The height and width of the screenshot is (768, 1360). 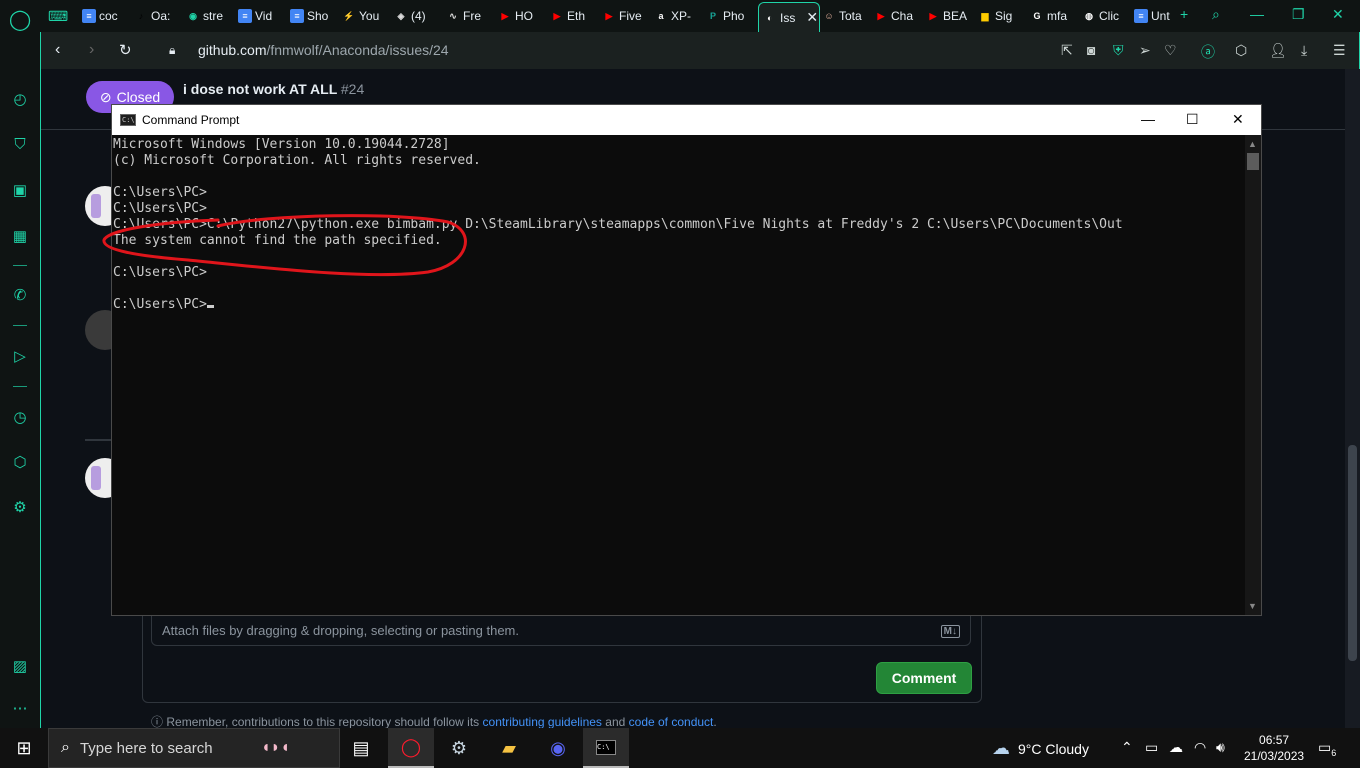 What do you see at coordinates (419, 16) in the screenshot?
I see `tab-7: ◈ (4)` at bounding box center [419, 16].